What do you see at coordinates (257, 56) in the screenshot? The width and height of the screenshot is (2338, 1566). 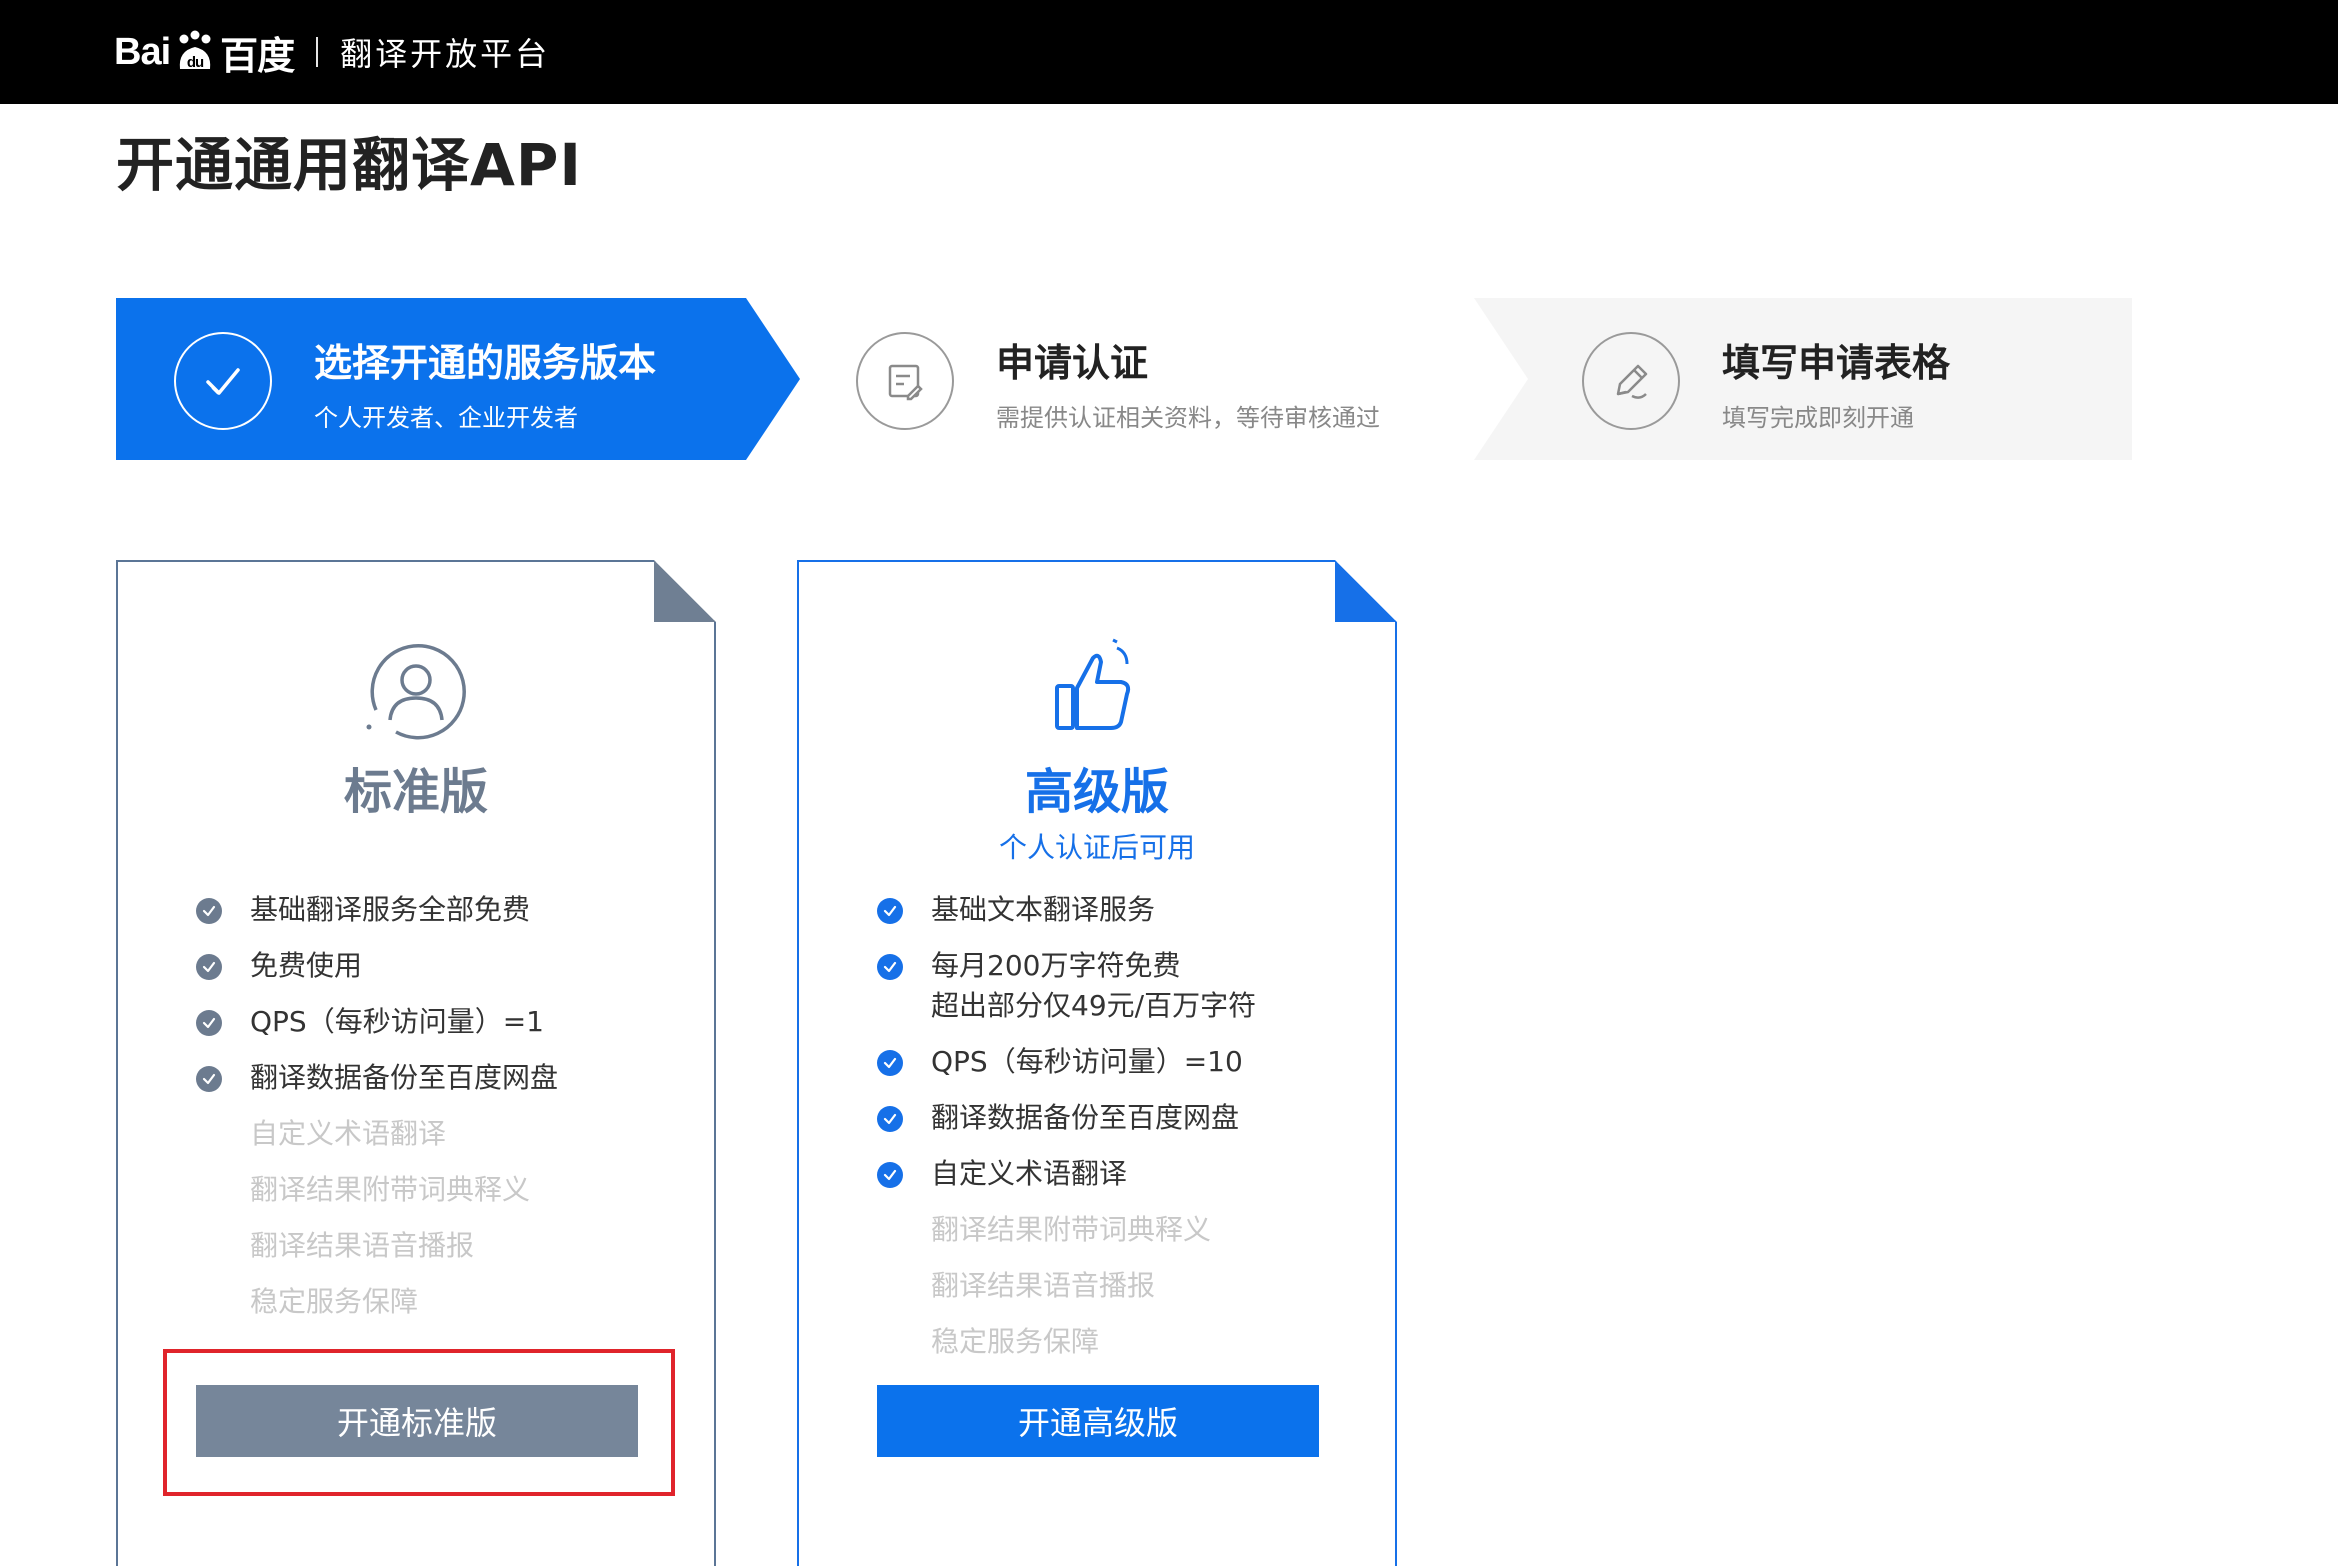 I see `logo-brand-suffix: 百度` at bounding box center [257, 56].